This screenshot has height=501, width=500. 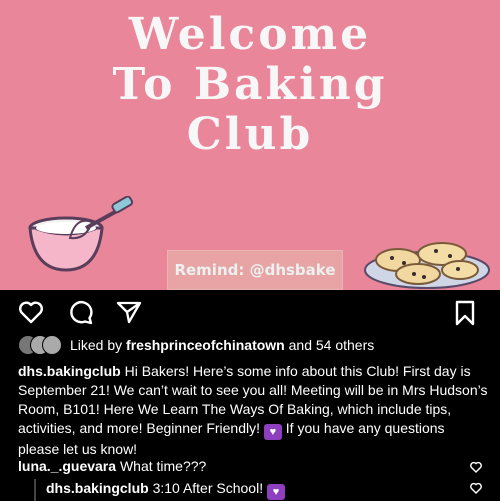 What do you see at coordinates (332, 345) in the screenshot?
I see `likes-suffix: and 54 others` at bounding box center [332, 345].